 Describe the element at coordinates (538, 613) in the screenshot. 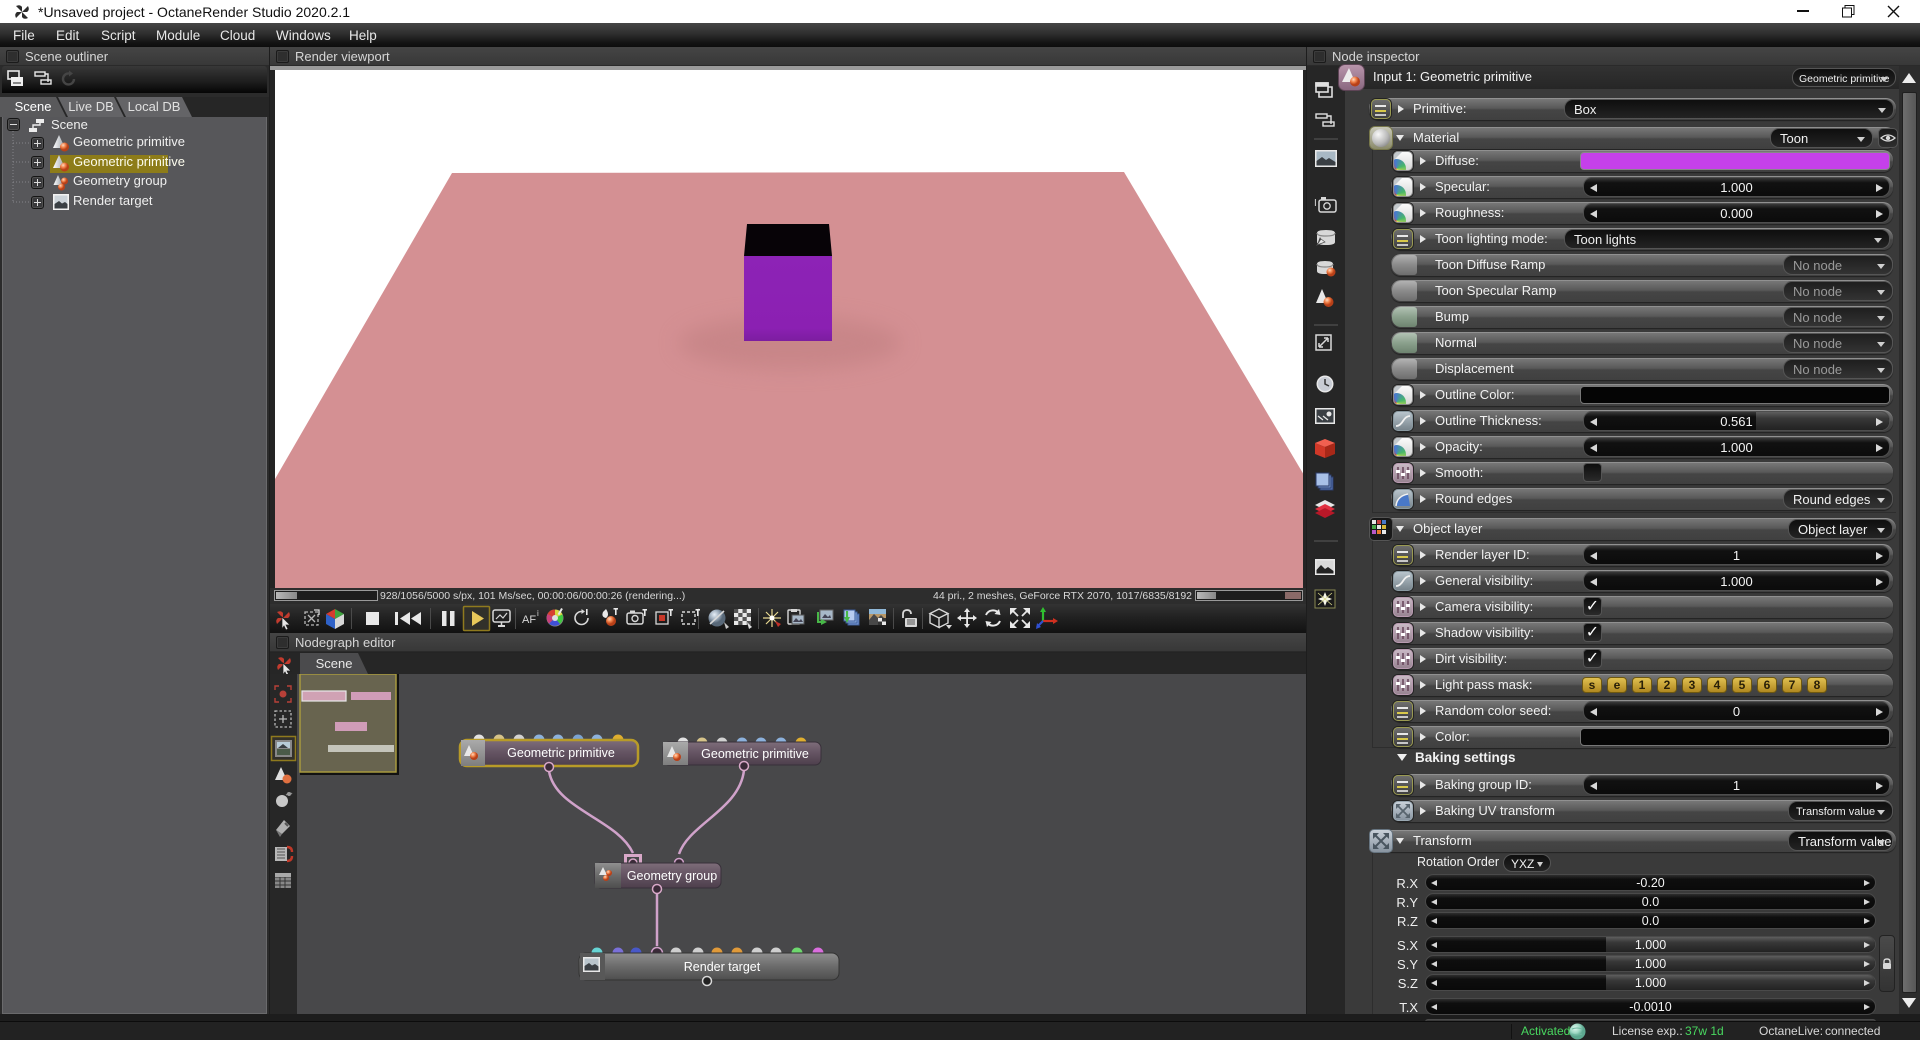

I see `svg-text: i` at that location.